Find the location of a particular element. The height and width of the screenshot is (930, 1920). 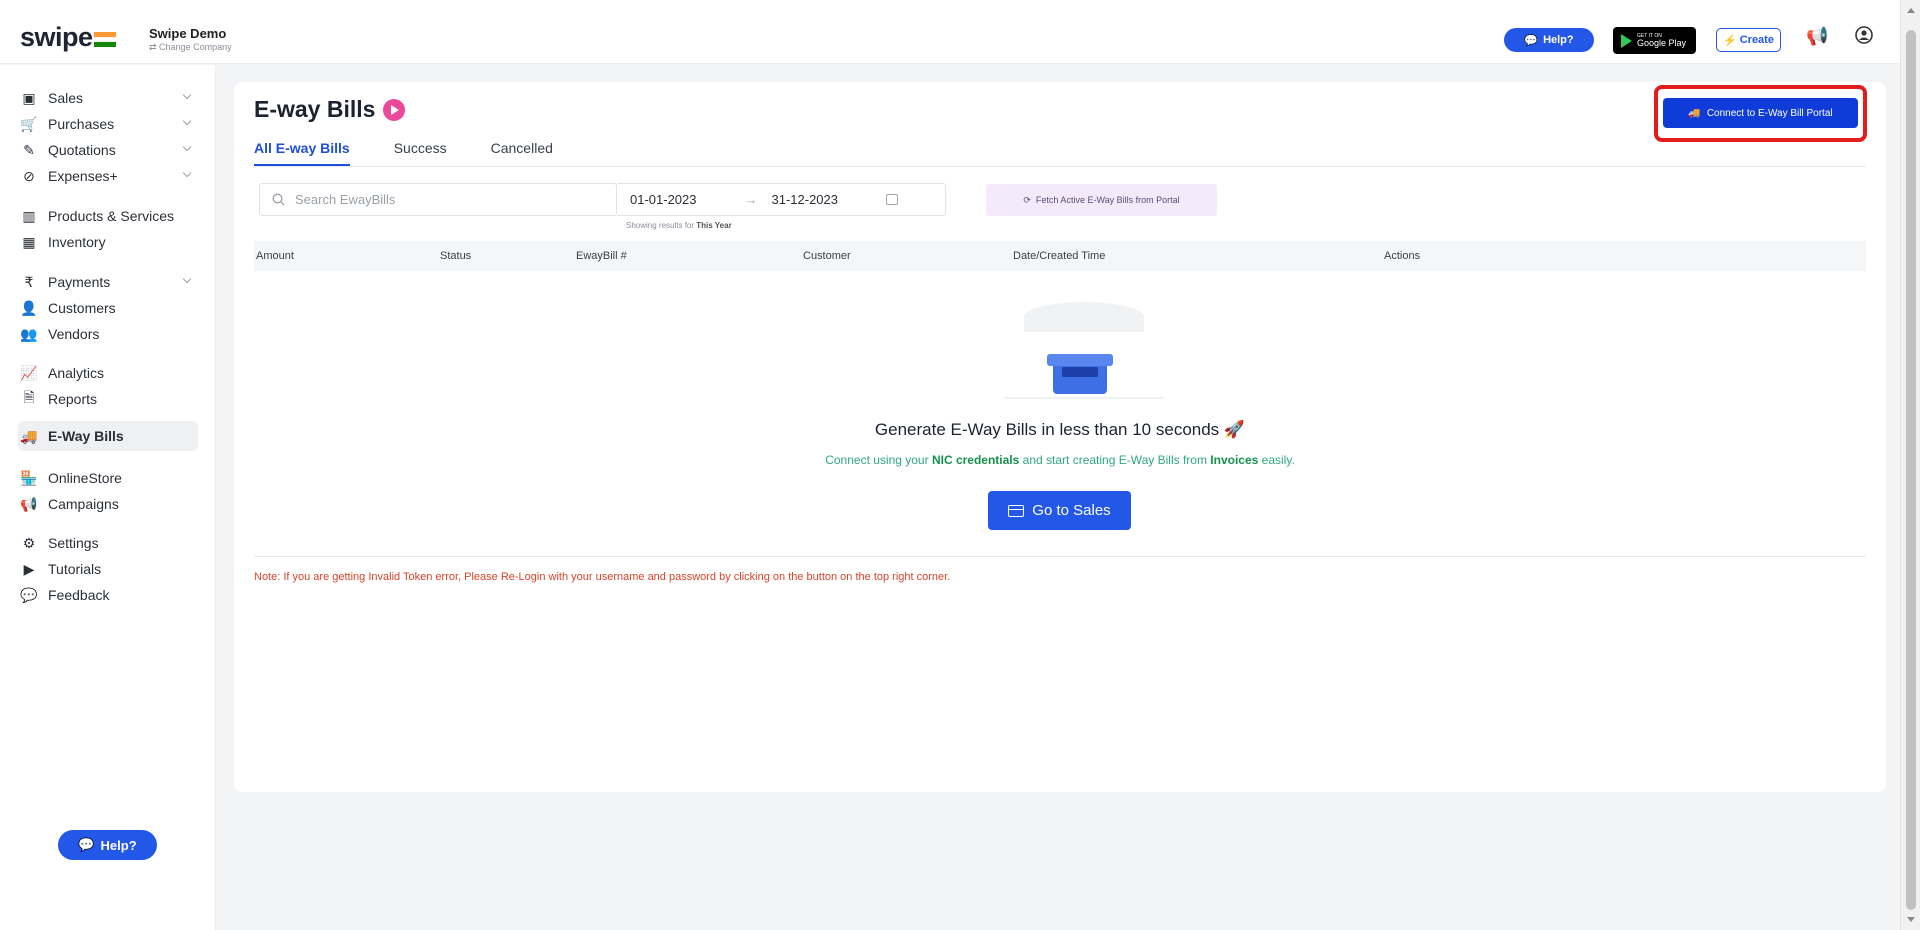

sidebar-item-label: Sales is located at coordinates (66, 98).